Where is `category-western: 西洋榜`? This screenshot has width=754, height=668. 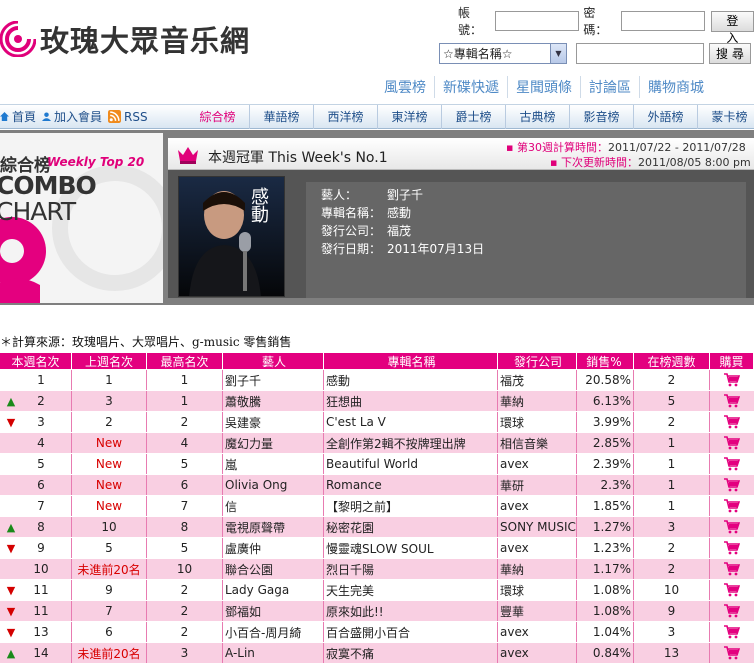 category-western: 西洋榜 is located at coordinates (346, 117).